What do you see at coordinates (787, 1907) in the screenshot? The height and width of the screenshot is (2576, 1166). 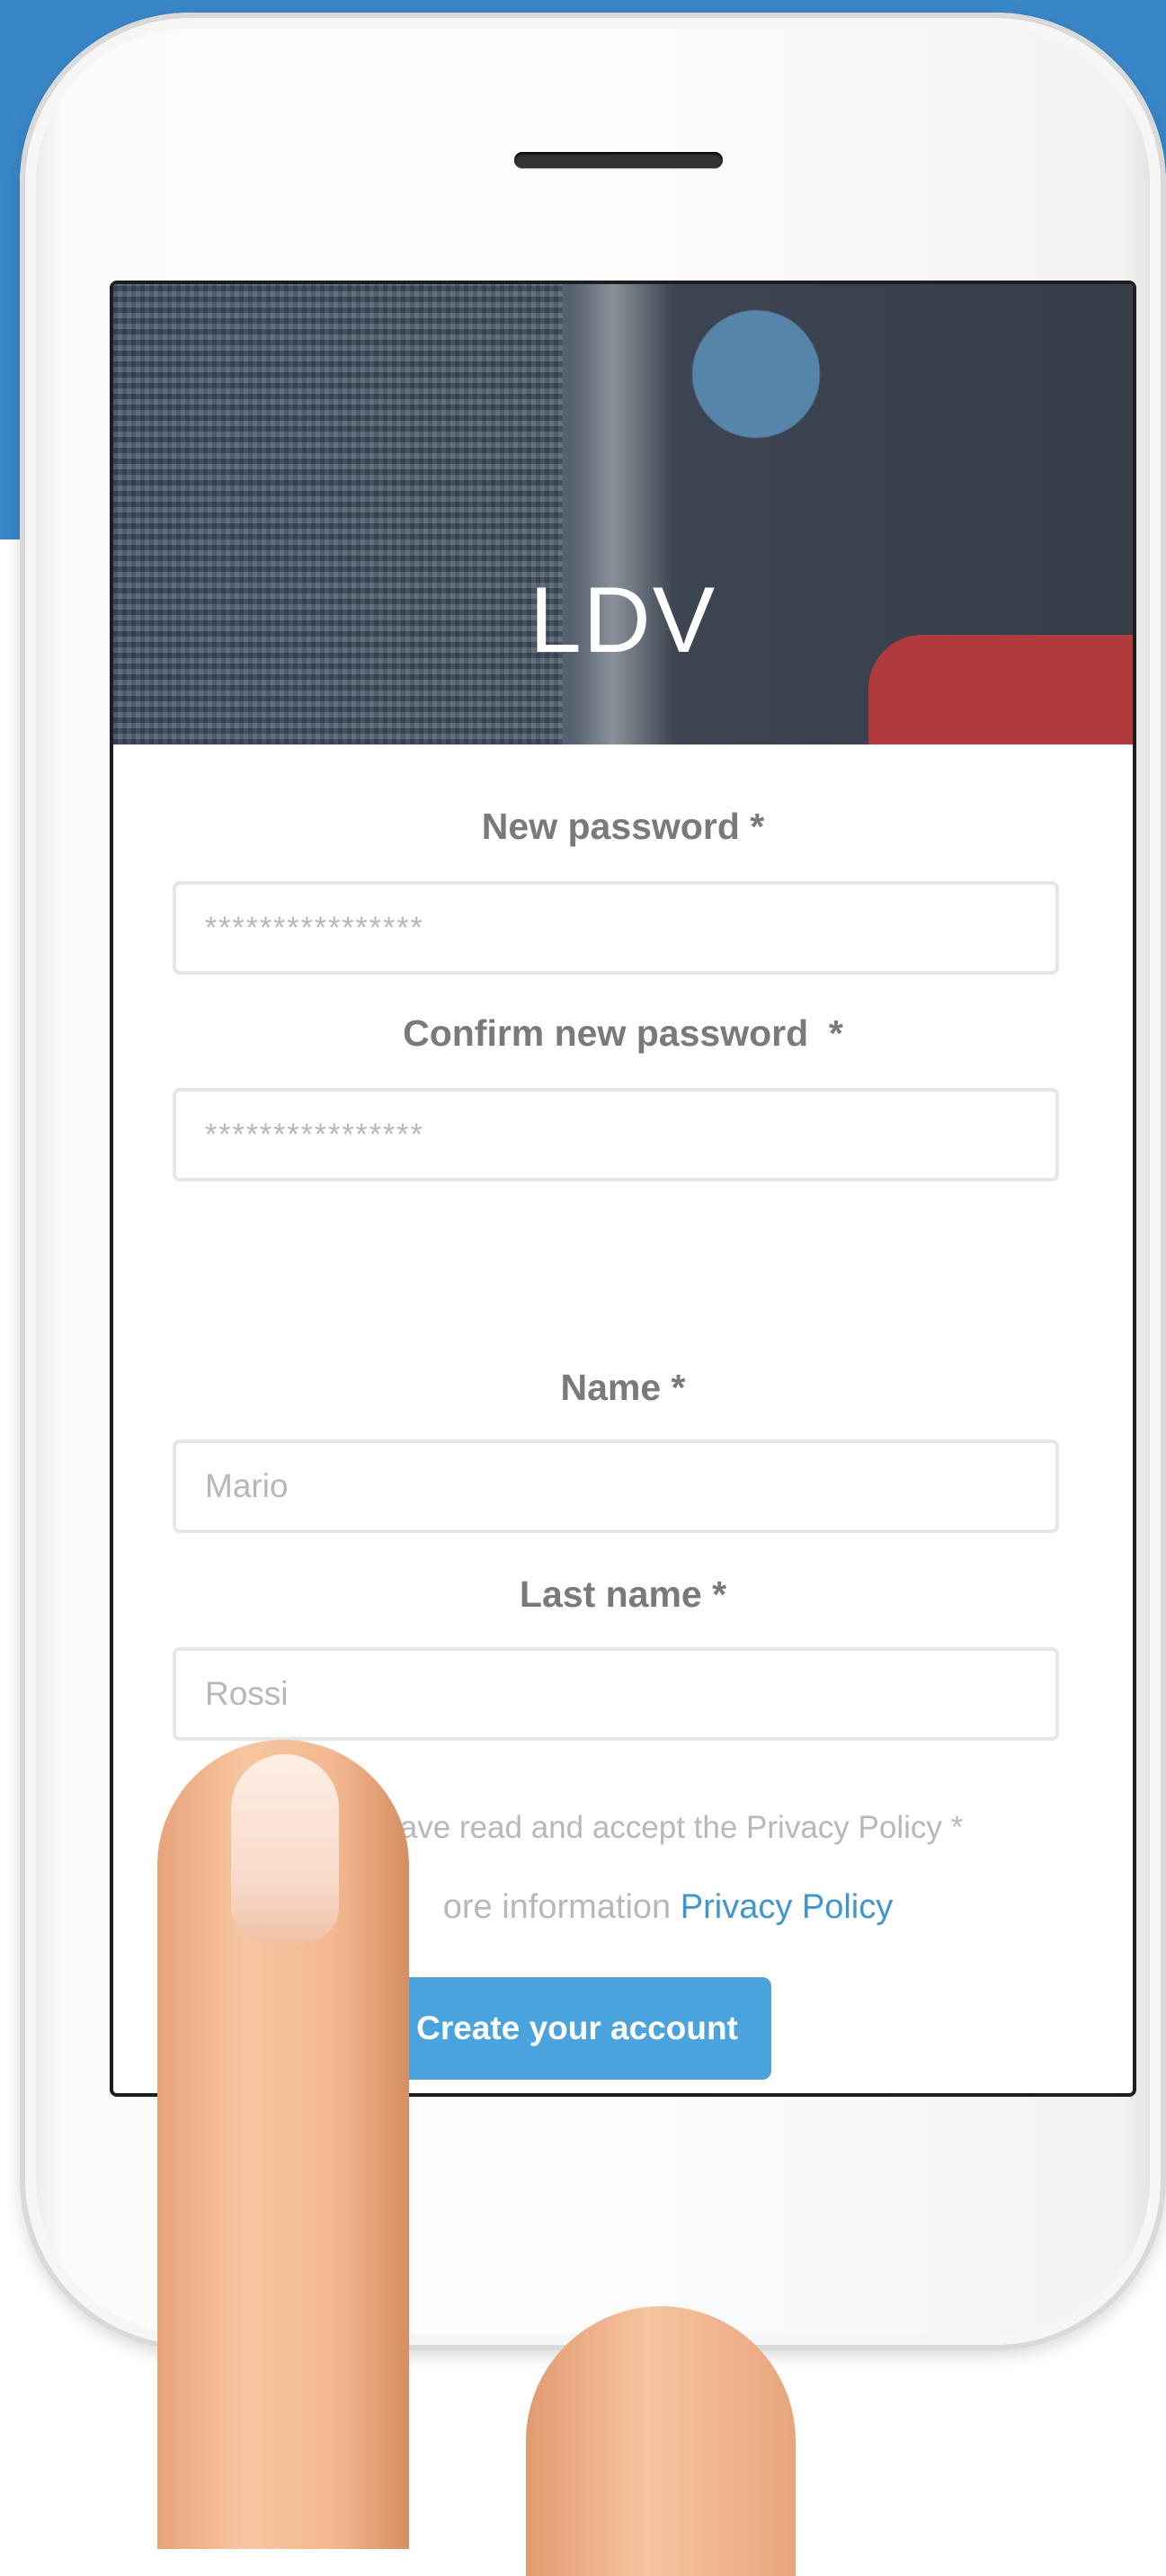 I see `privacy-policy-link: Privacy Policy` at bounding box center [787, 1907].